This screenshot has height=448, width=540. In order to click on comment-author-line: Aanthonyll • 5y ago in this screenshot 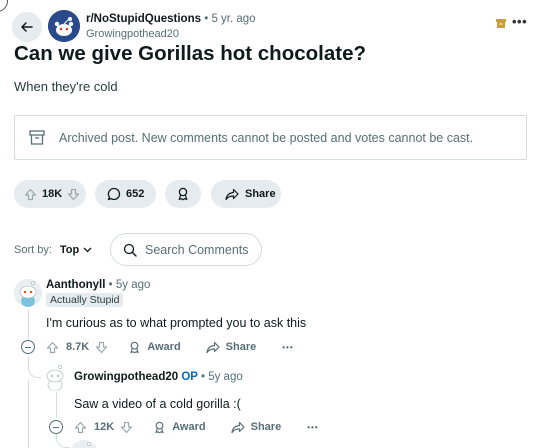, I will do `click(98, 285)`.